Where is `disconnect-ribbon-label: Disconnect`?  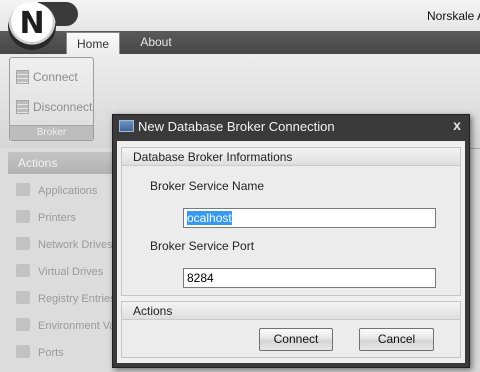
disconnect-ribbon-label: Disconnect is located at coordinates (63, 107).